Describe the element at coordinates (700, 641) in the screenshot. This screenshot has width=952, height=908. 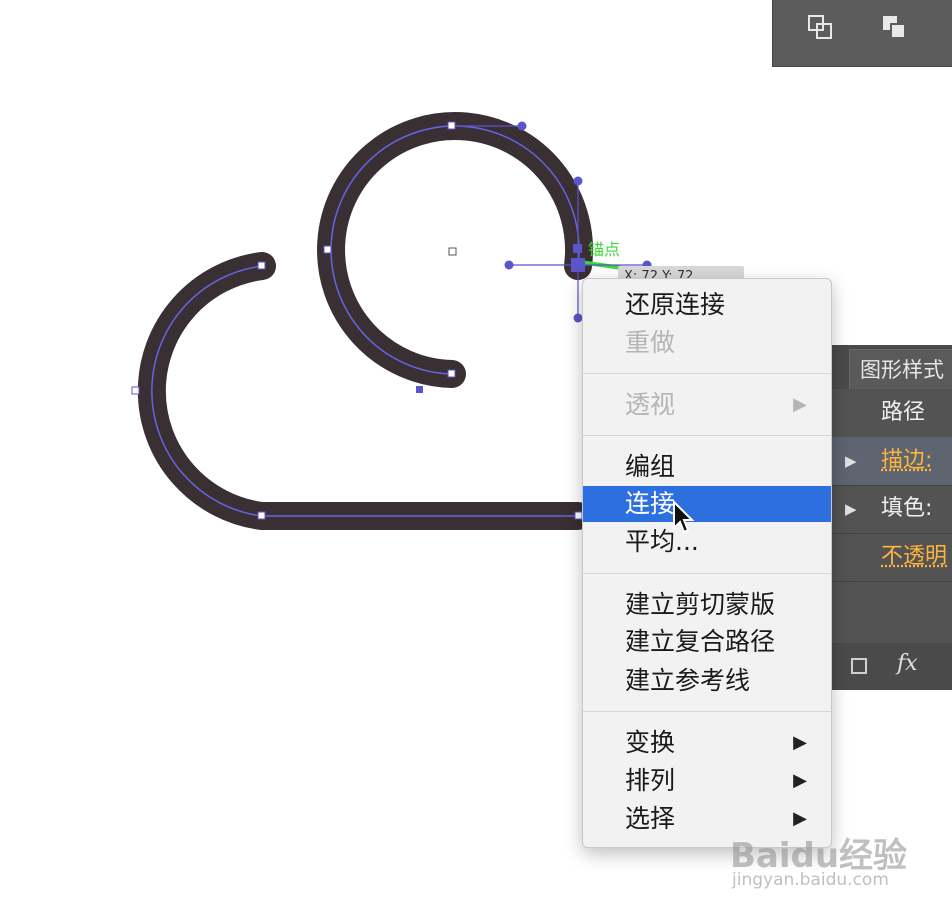
I see `menu-item-label: 建立复合路径` at that location.